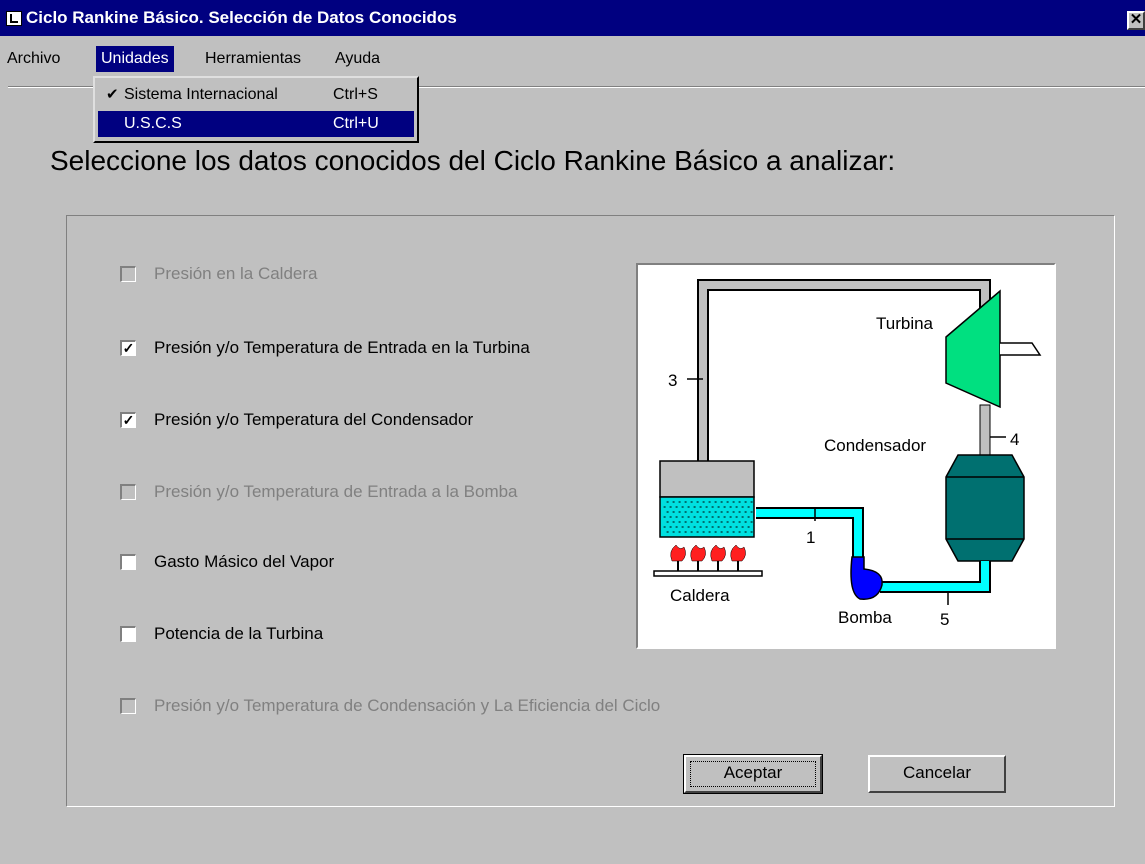 This screenshot has width=1145, height=864. I want to click on condenser-shape, so click(985, 508).